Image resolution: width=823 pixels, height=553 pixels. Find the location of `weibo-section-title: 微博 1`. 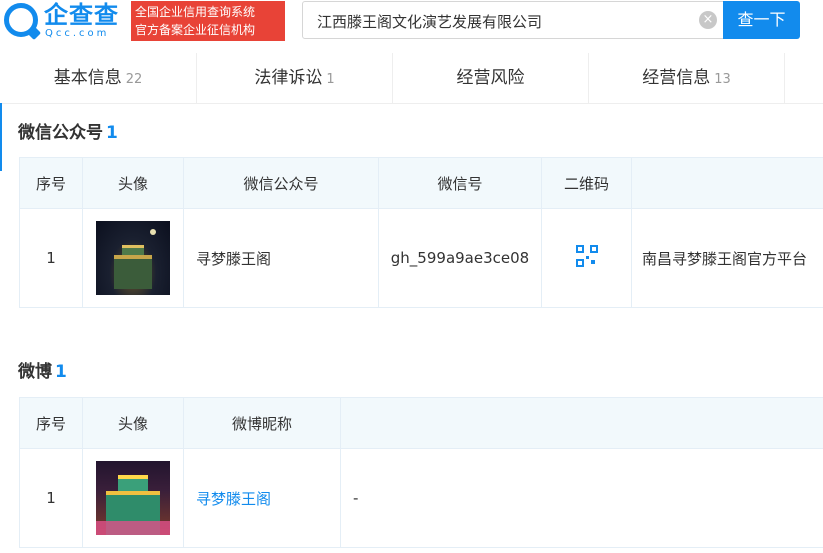

weibo-section-title: 微博 1 is located at coordinates (42, 369).